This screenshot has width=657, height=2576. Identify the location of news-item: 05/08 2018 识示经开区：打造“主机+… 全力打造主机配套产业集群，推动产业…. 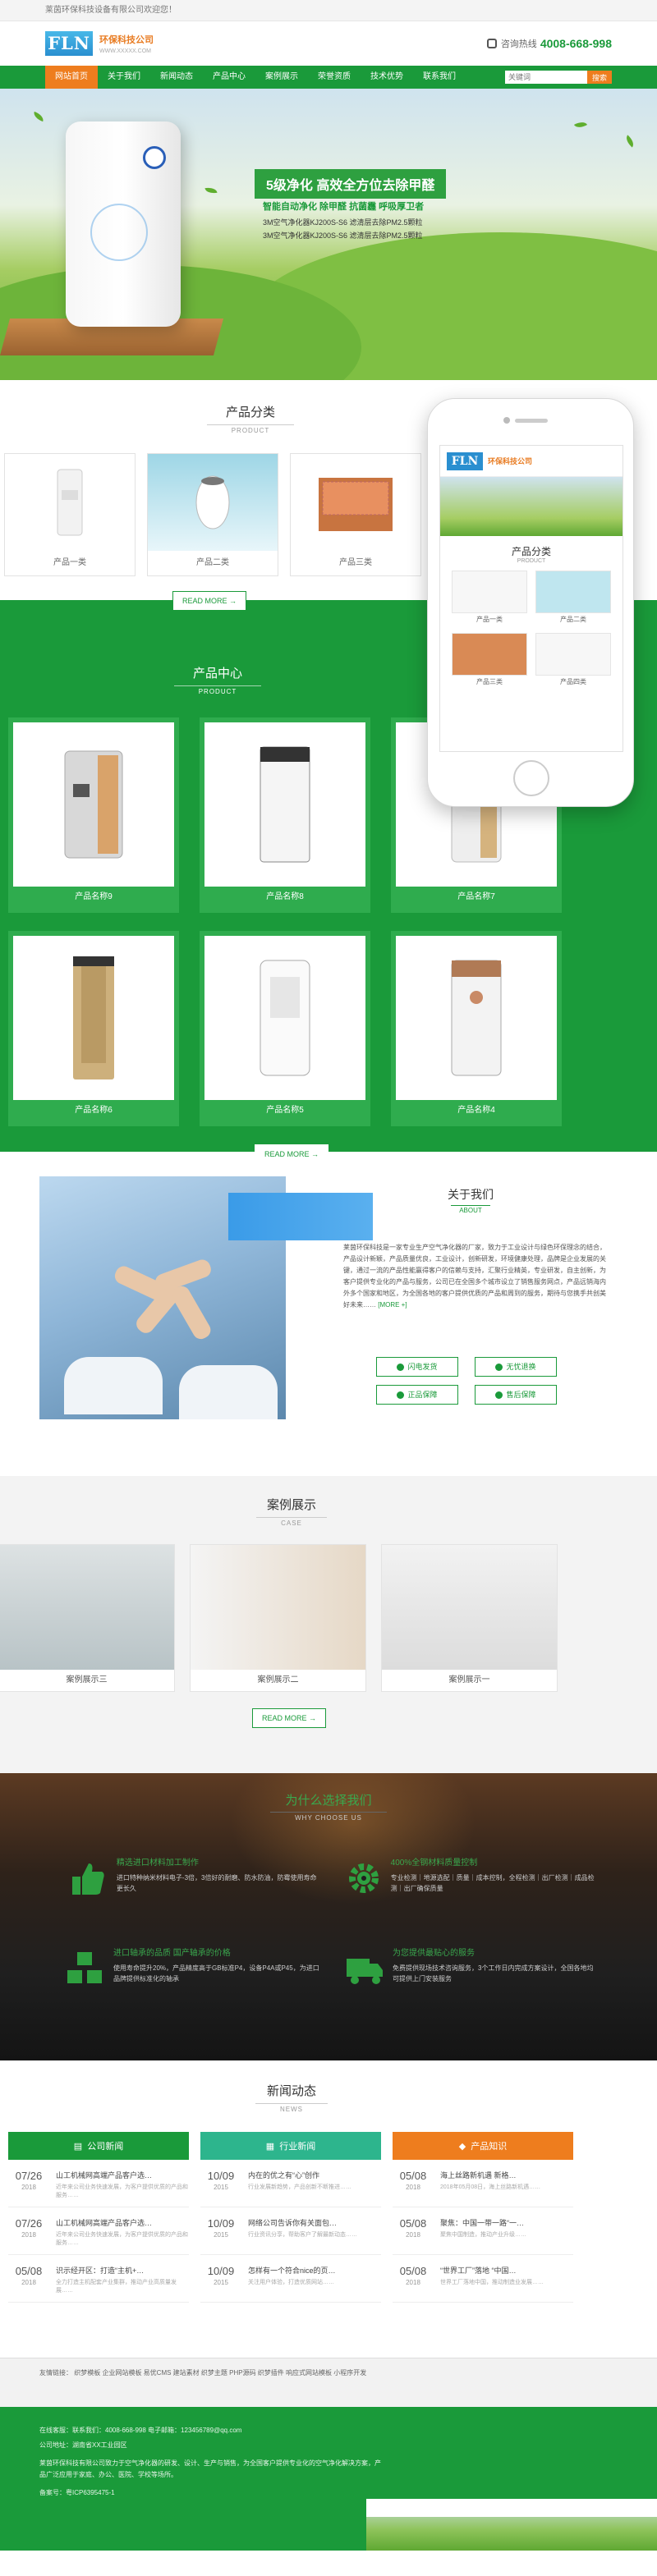
(98, 2279).